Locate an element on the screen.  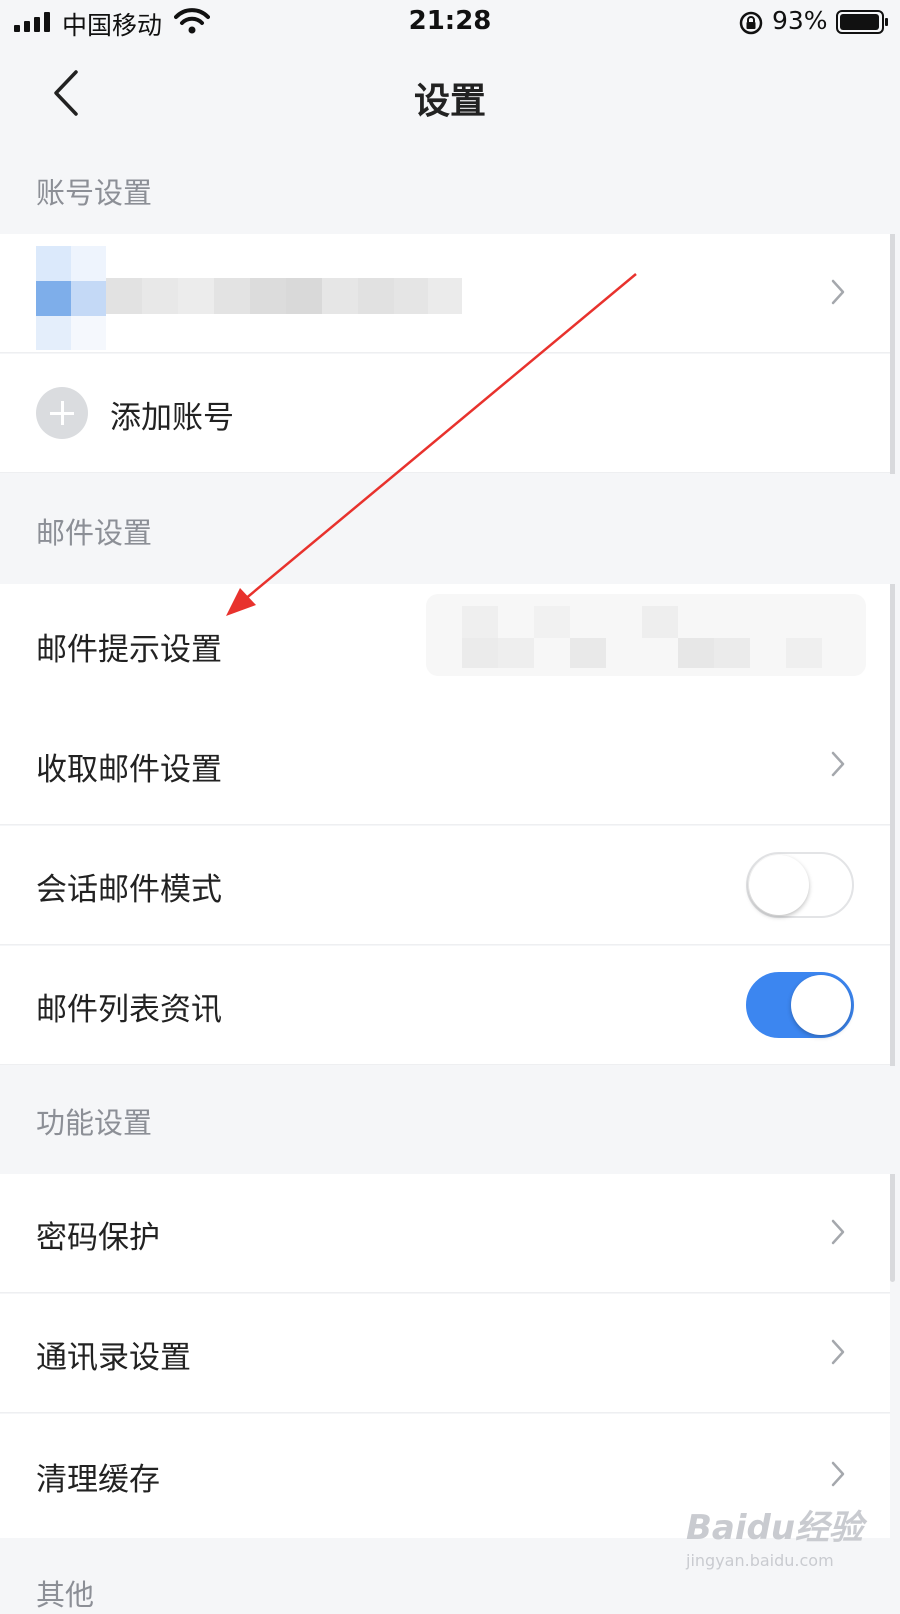
battery-percentage: 93% is located at coordinates (800, 20).